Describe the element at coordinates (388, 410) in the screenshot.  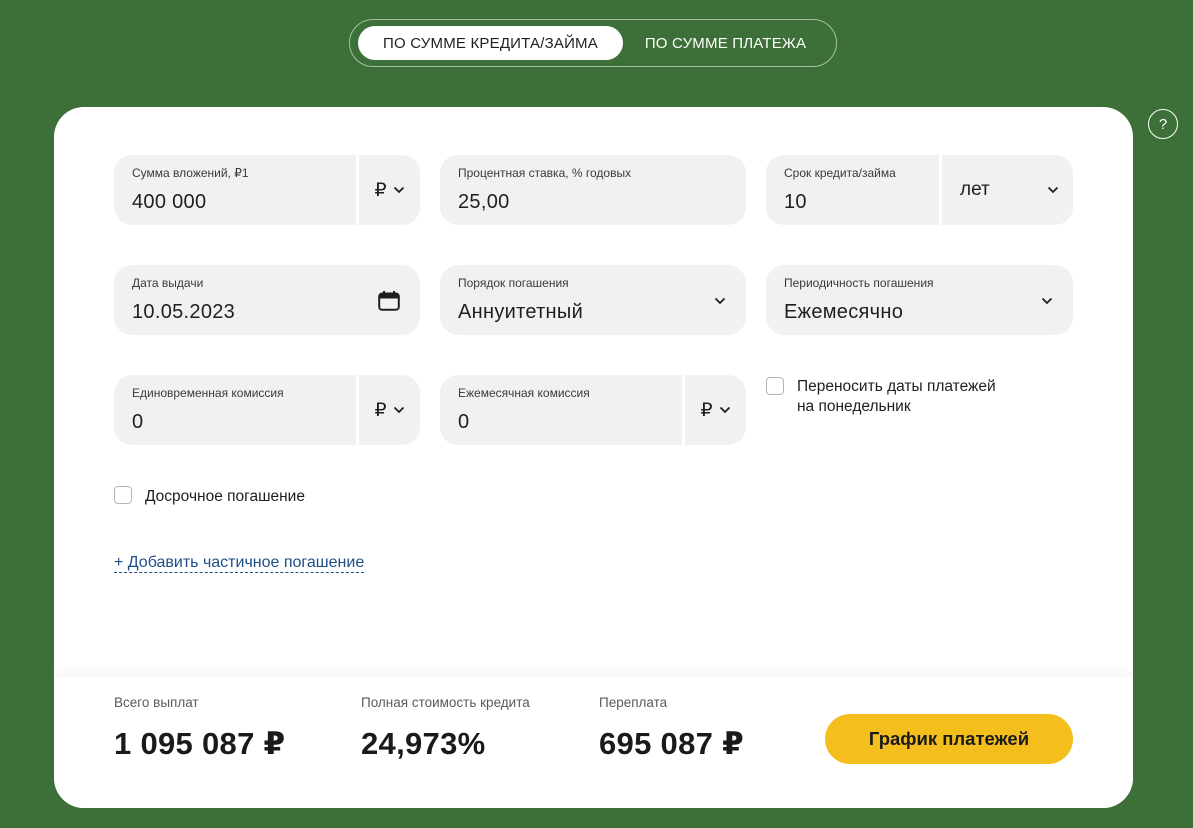
I see `one-time-fee-currency-select: ₽` at that location.